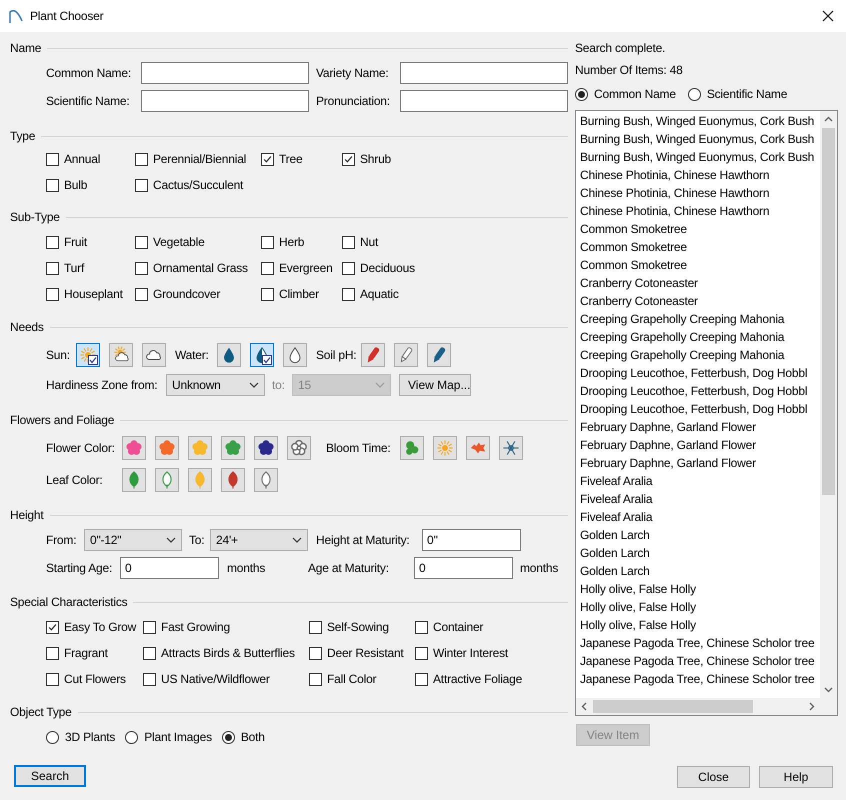 Image resolution: width=846 pixels, height=800 pixels. Describe the element at coordinates (471, 540) in the screenshot. I see `text-field: 0"` at that location.